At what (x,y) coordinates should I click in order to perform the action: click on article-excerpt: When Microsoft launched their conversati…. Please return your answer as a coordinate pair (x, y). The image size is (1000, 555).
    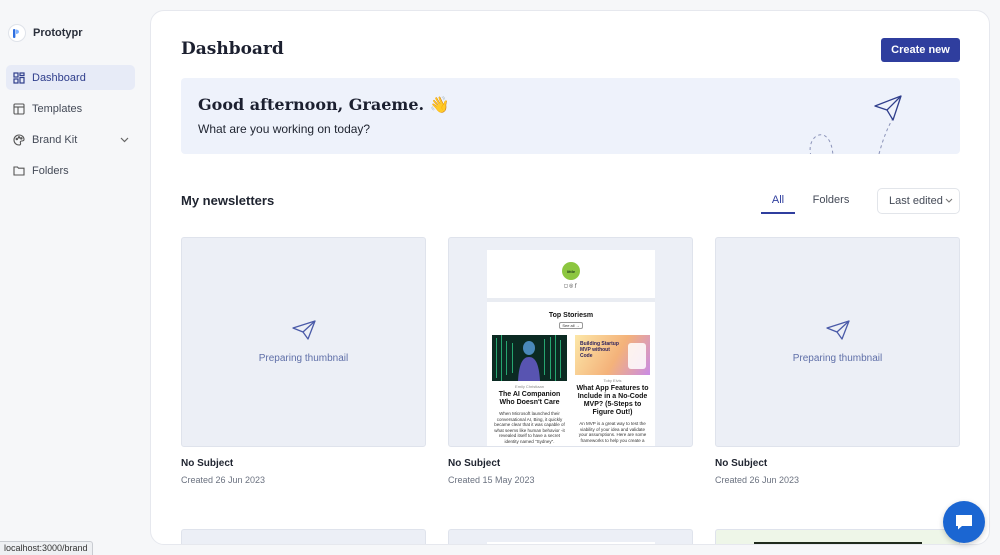
    Looking at the image, I should click on (529, 427).